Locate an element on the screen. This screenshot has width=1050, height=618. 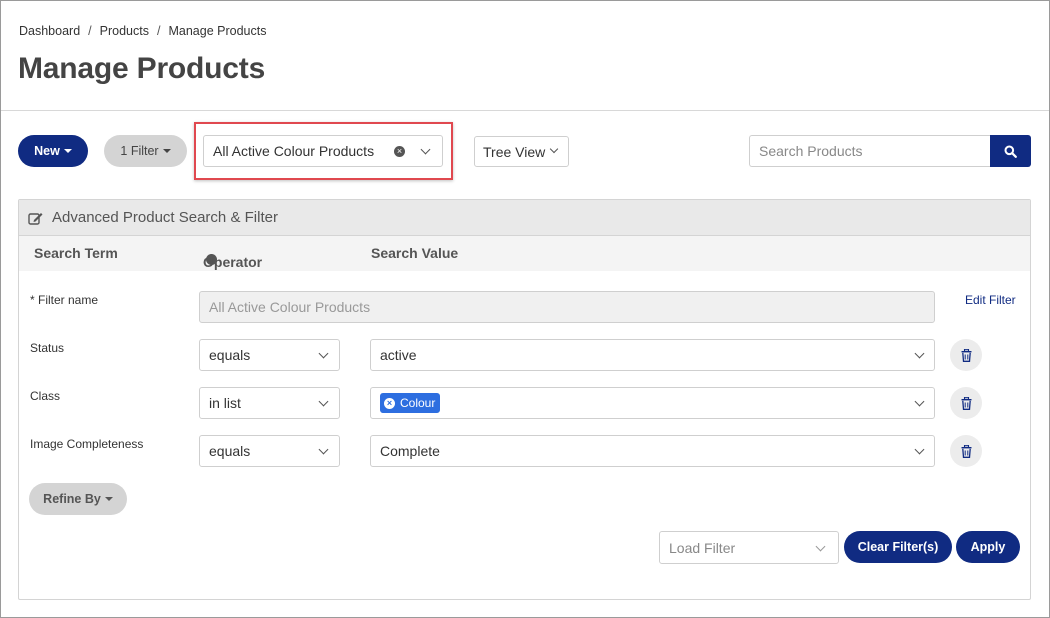
filter-name-label: * Filter name is located at coordinates (64, 300).